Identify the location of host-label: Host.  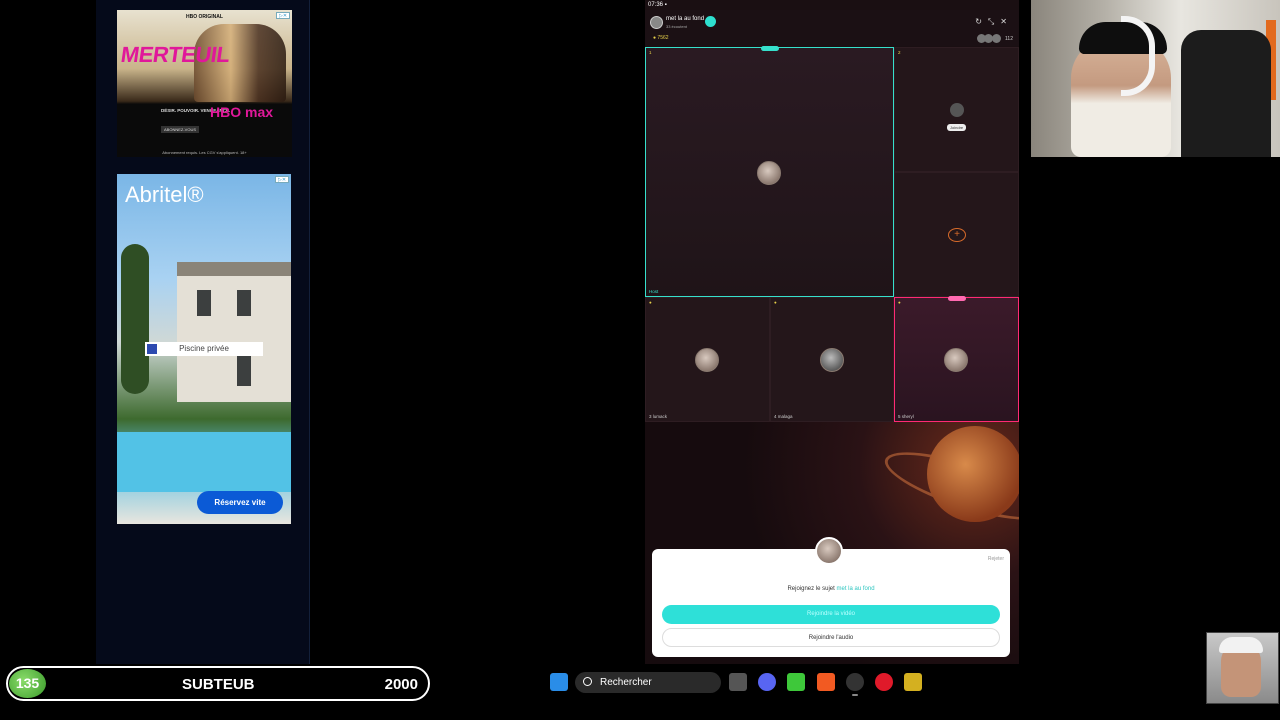
(654, 291).